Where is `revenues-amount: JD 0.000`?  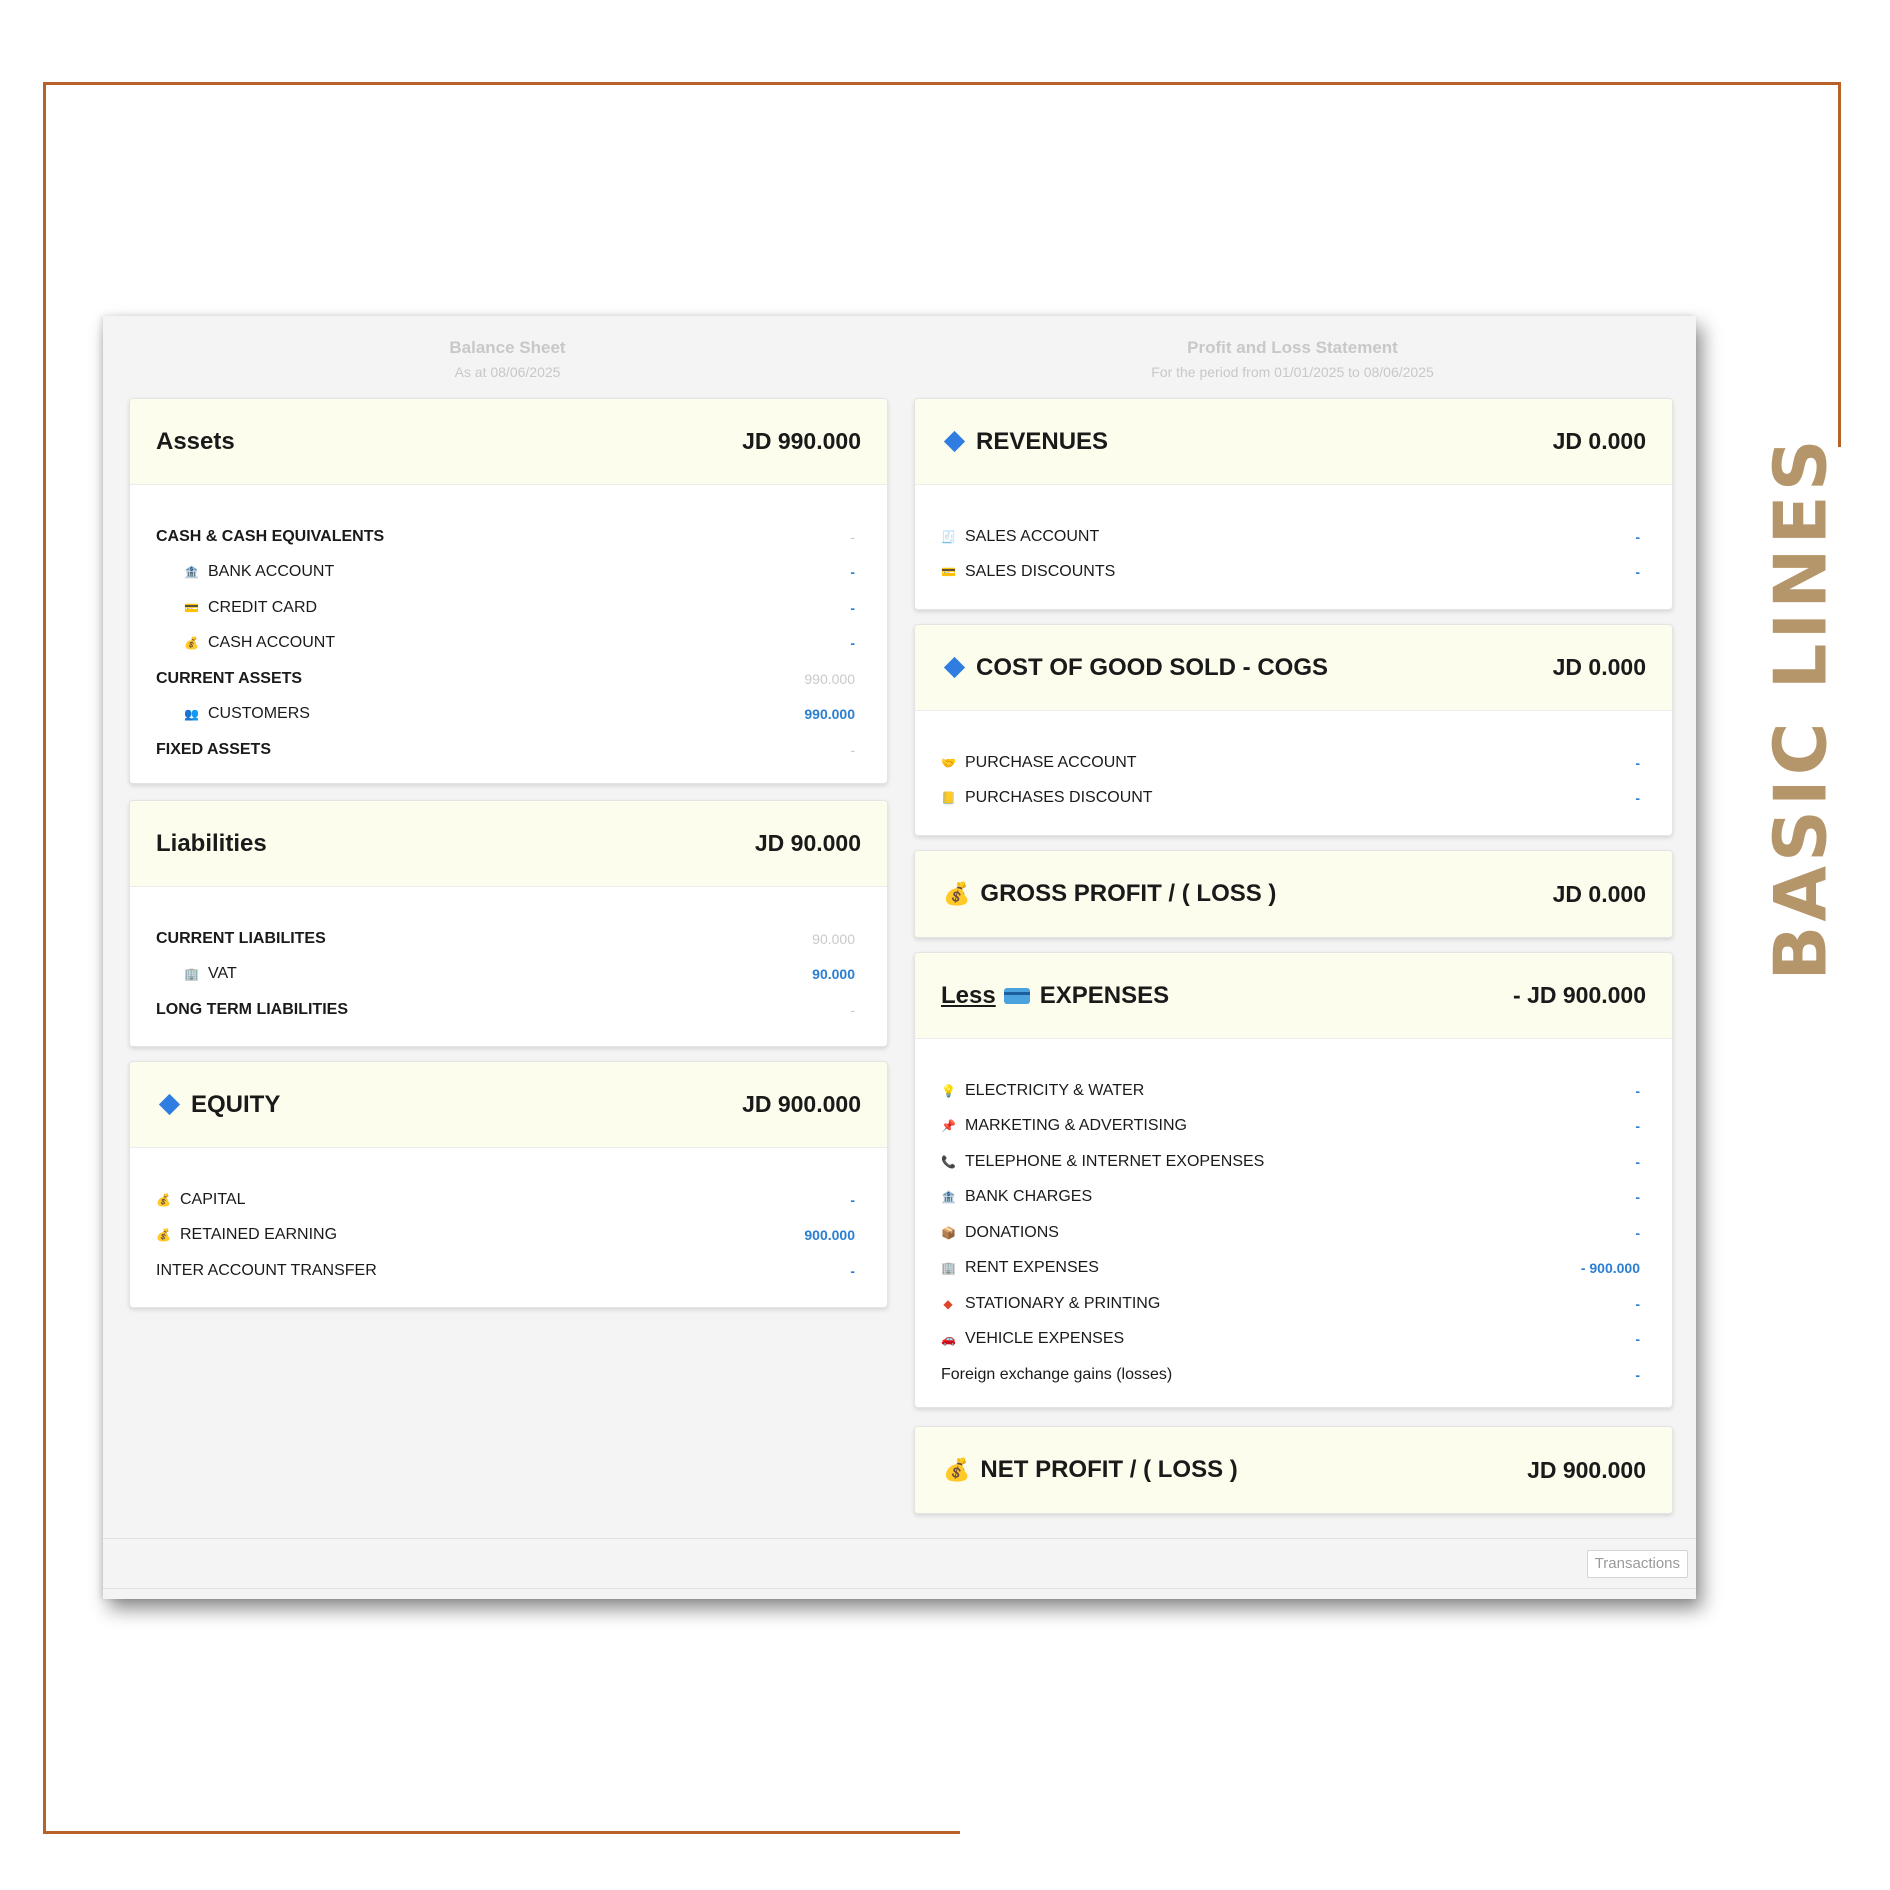
revenues-amount: JD 0.000 is located at coordinates (1599, 441).